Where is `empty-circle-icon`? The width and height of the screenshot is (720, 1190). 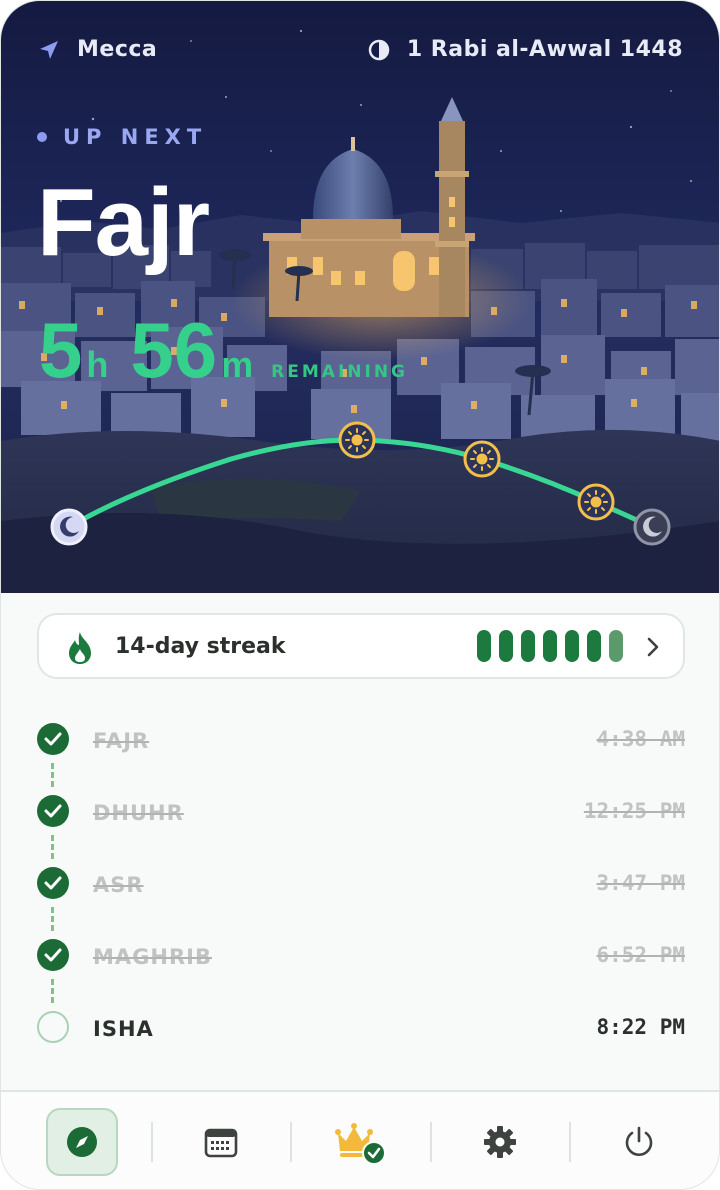 empty-circle-icon is located at coordinates (53, 1027).